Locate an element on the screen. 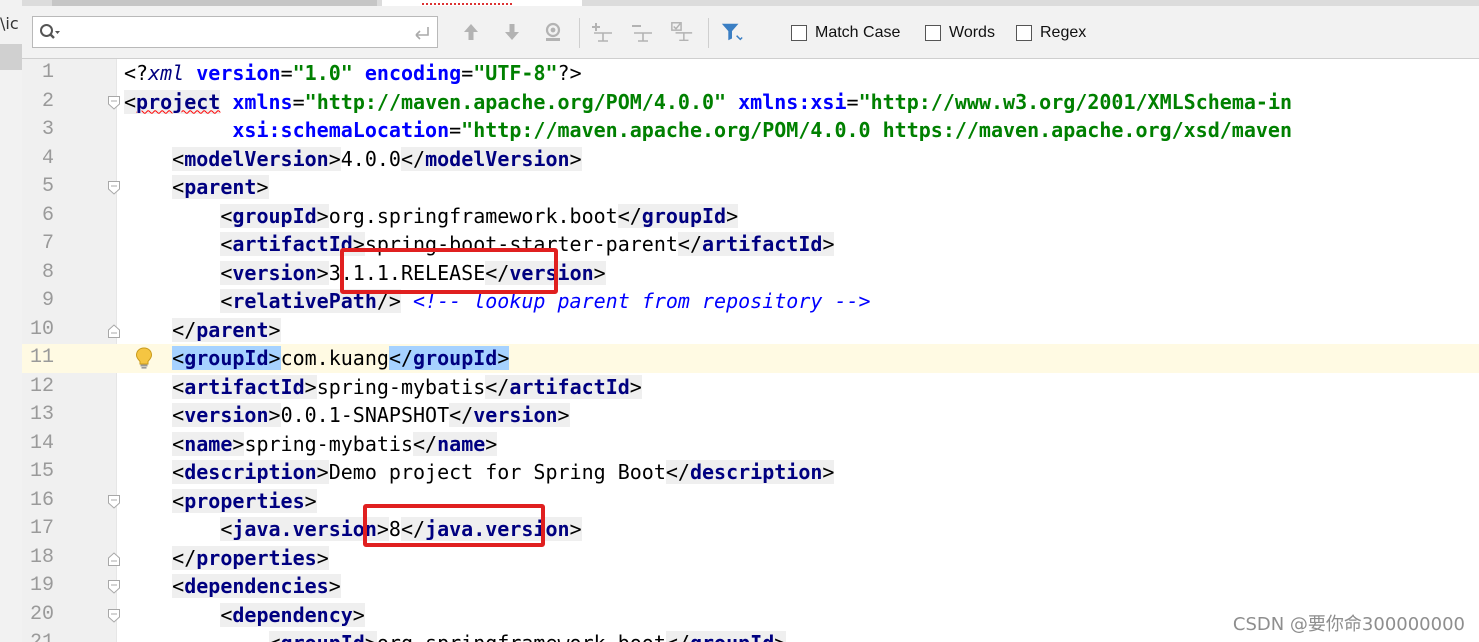  code-line: 19 <dependencies> is located at coordinates (750, 586).